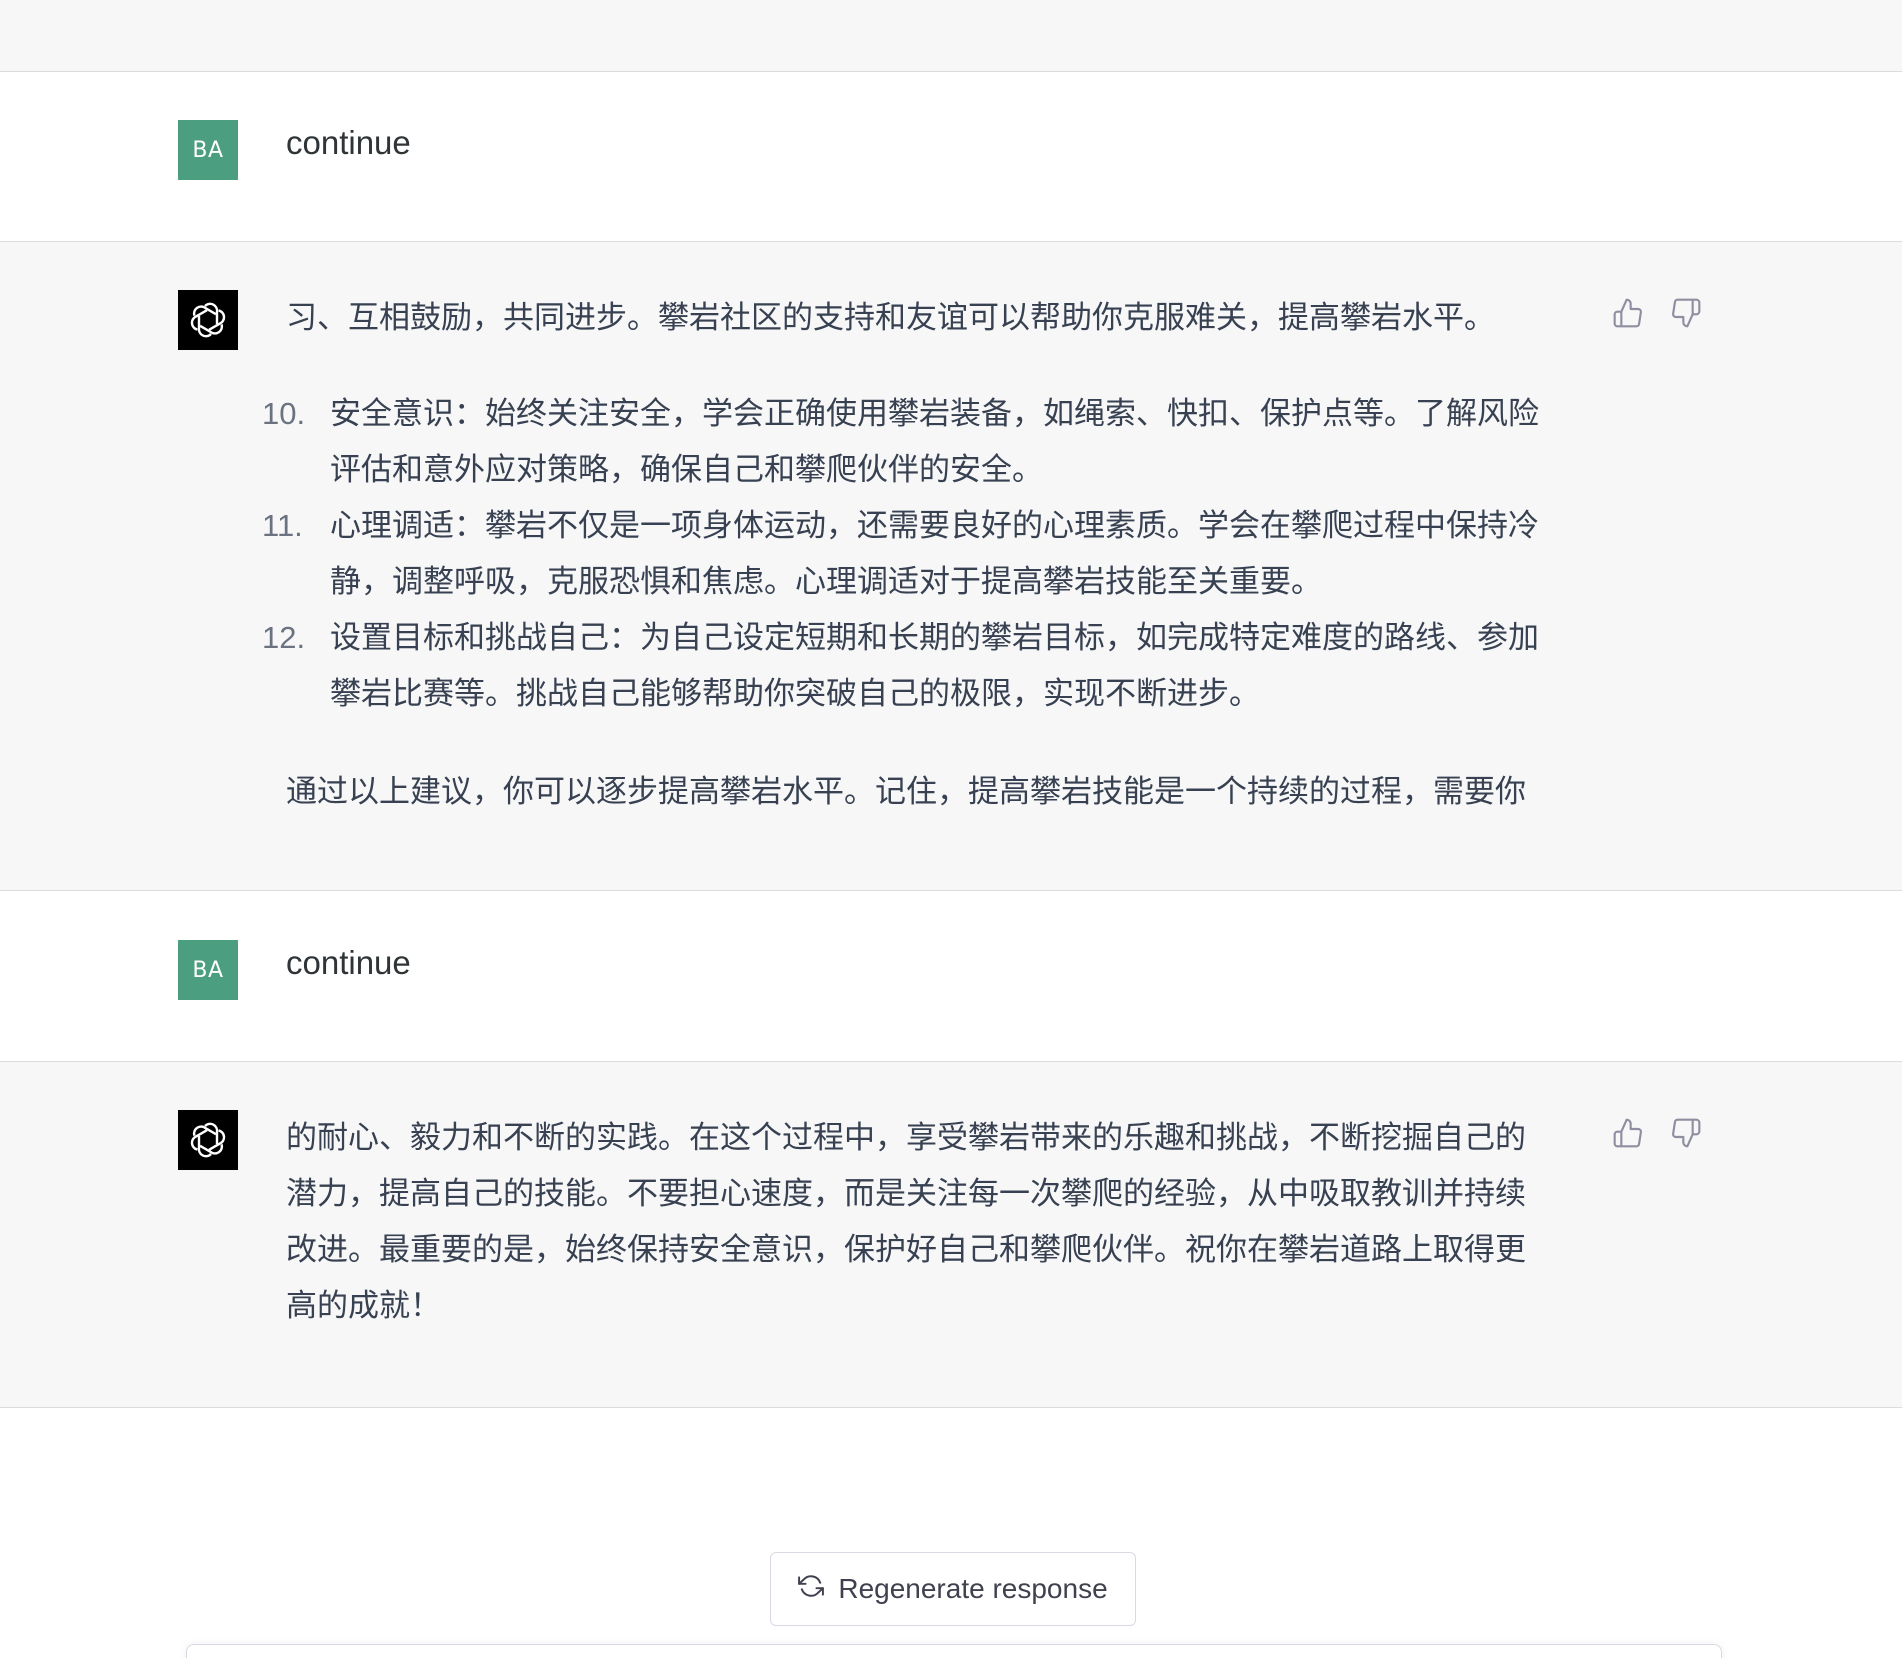  What do you see at coordinates (934, 414) in the screenshot?
I see `list-item-line: 安全意识：始终关注安全，学会正确使用攀岩装备，如绳索、快扣、保护点等。了解风险` at bounding box center [934, 414].